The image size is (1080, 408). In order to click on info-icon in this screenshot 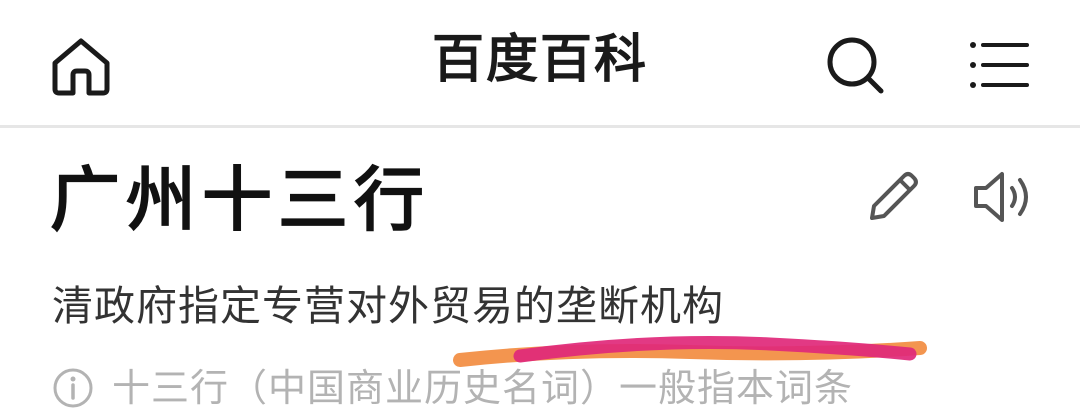, I will do `click(73, 387)`.